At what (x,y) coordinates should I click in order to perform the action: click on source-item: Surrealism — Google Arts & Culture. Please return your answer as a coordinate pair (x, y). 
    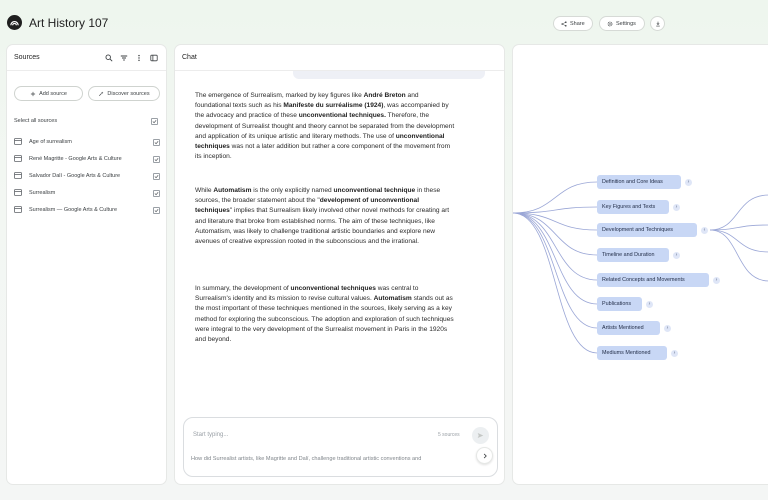
    Looking at the image, I should click on (87, 210).